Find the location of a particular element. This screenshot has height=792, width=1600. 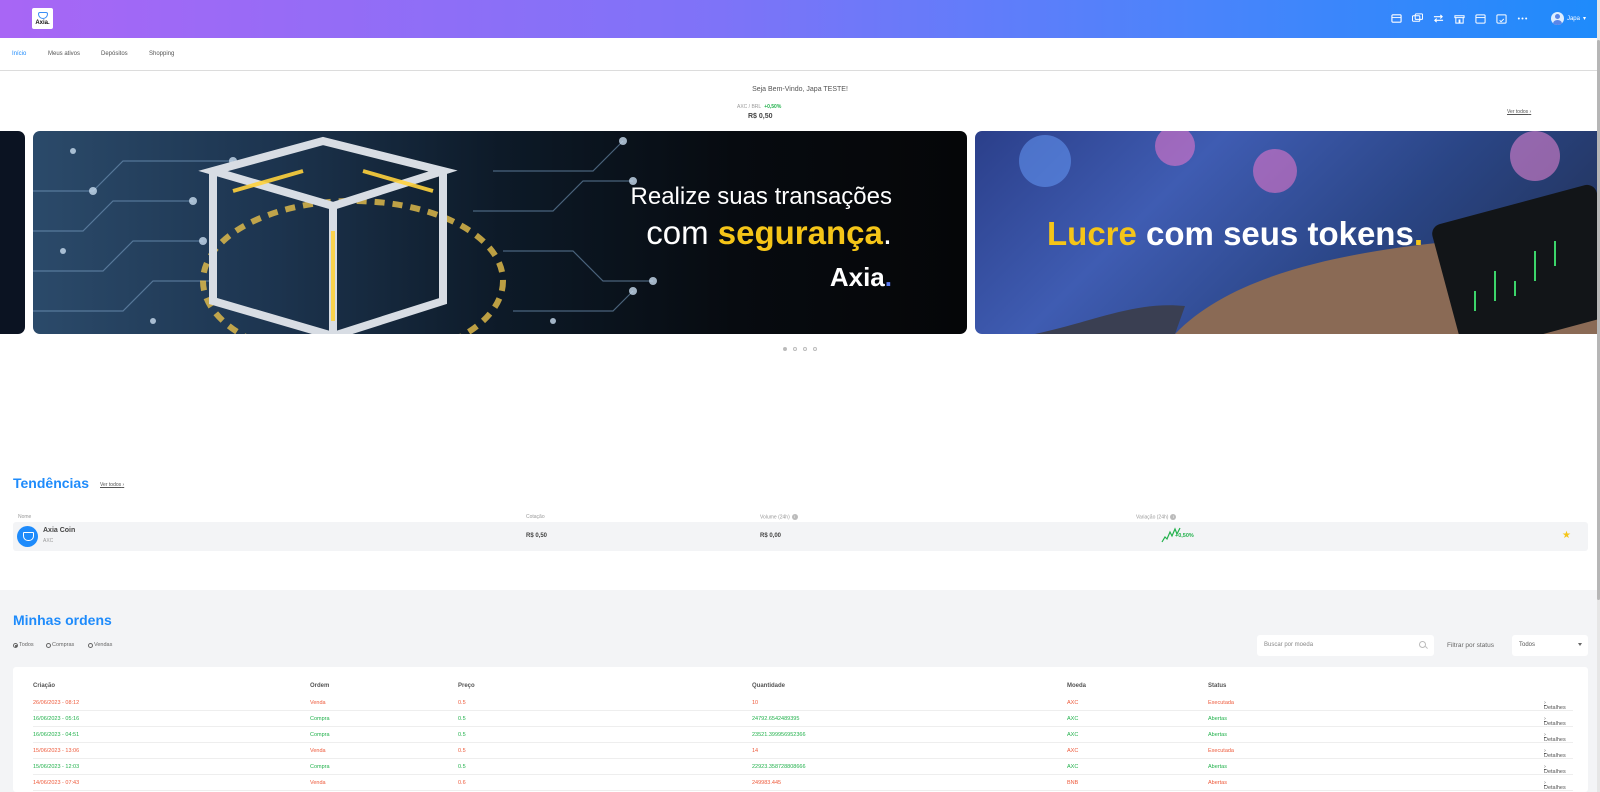

filter-todos-label: Todos is located at coordinates (26, 645).